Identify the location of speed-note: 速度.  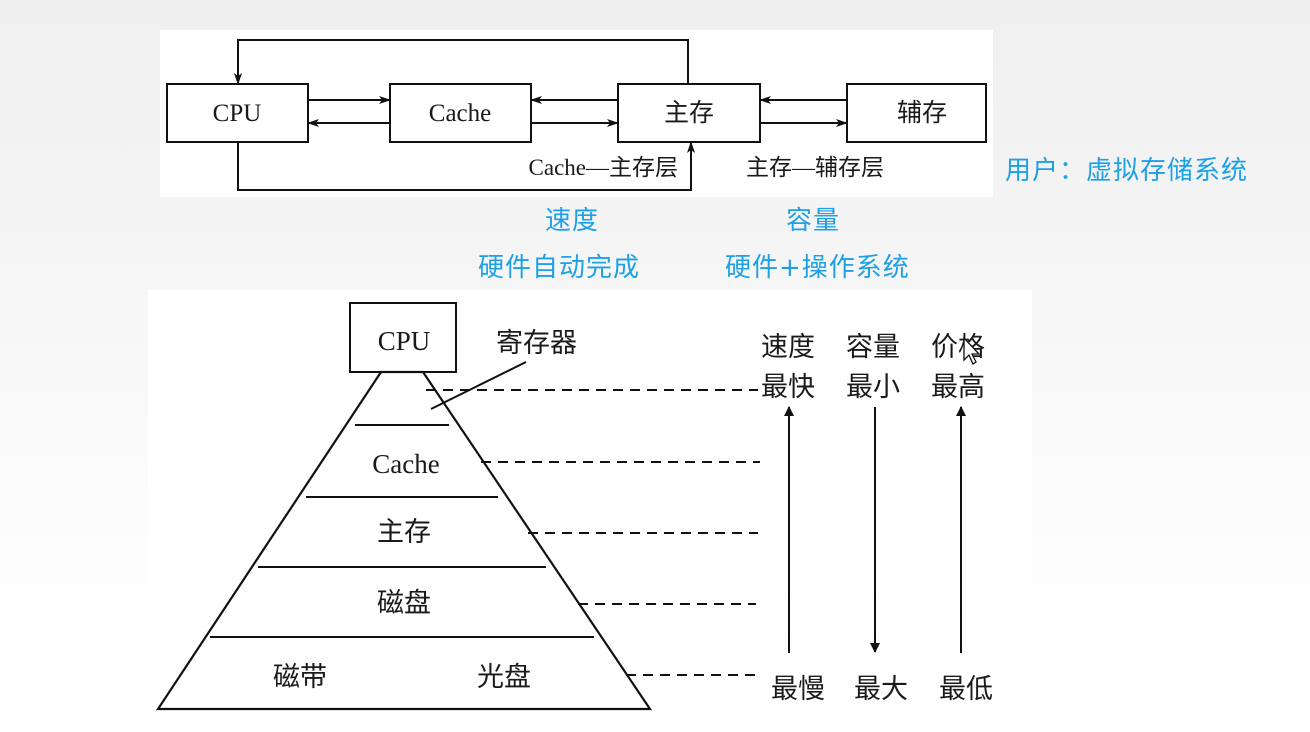
(572, 221).